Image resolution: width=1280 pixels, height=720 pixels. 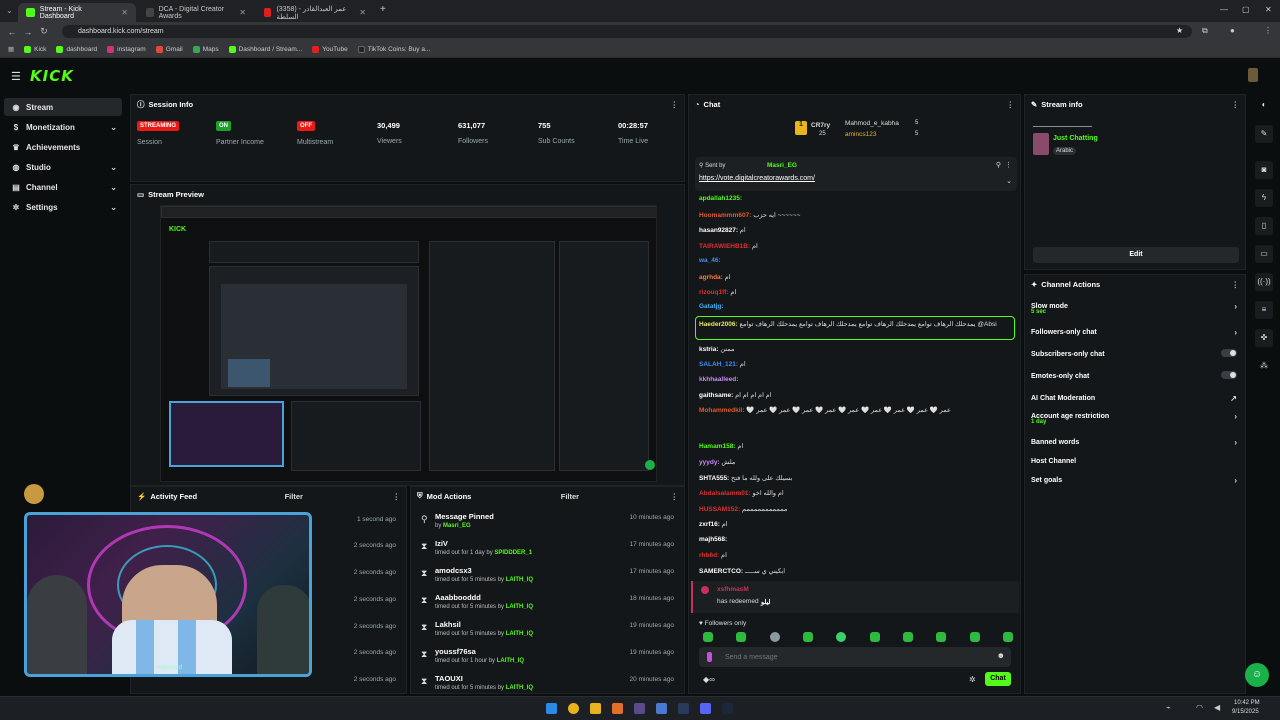 What do you see at coordinates (1264, 366) in the screenshot?
I see `apps-icon: ⁂` at bounding box center [1264, 366].